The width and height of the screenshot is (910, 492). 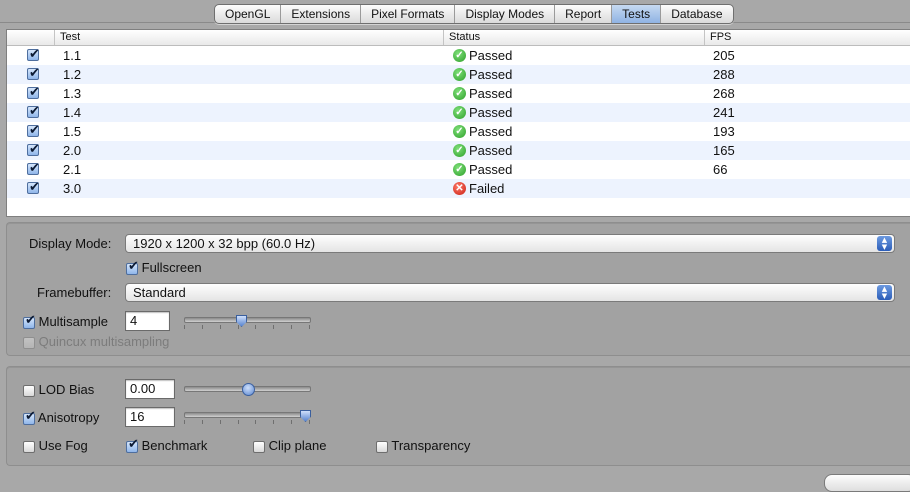 I want to click on table-row: 1.5 ✓Passed 193, so click(x=458, y=131).